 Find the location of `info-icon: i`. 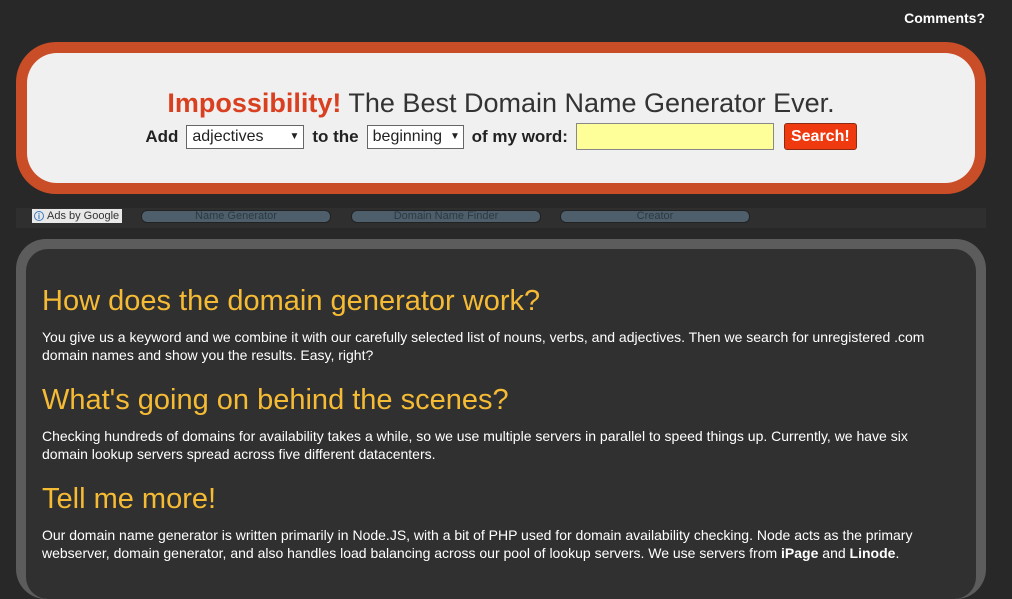

info-icon: i is located at coordinates (39, 216).